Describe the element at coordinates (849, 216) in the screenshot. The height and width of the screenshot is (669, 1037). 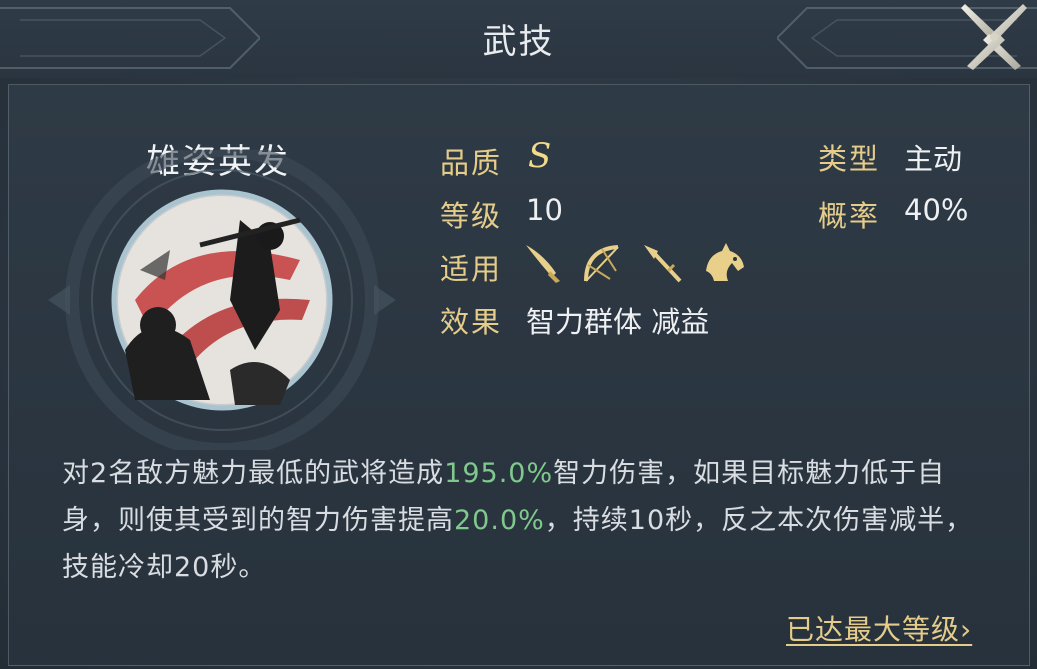
I see `chance-label: 概率` at that location.